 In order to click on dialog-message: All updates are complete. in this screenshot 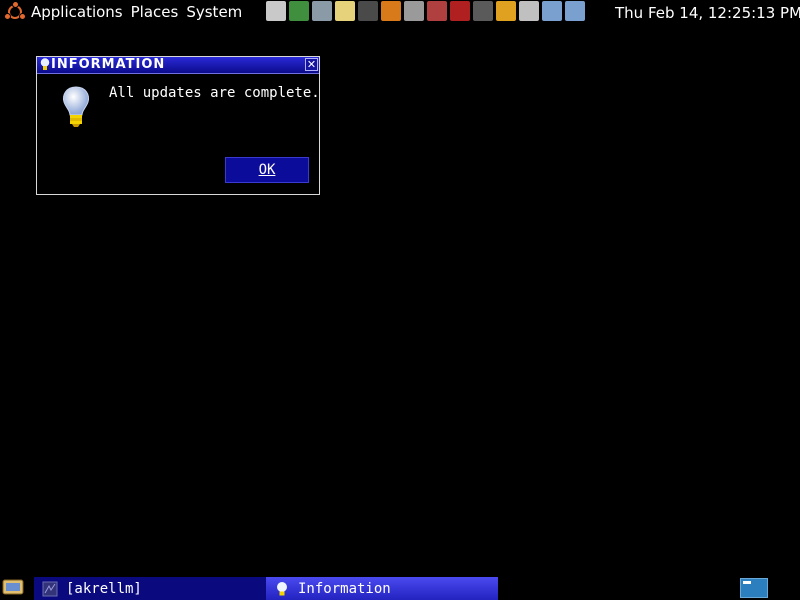, I will do `click(214, 93)`.